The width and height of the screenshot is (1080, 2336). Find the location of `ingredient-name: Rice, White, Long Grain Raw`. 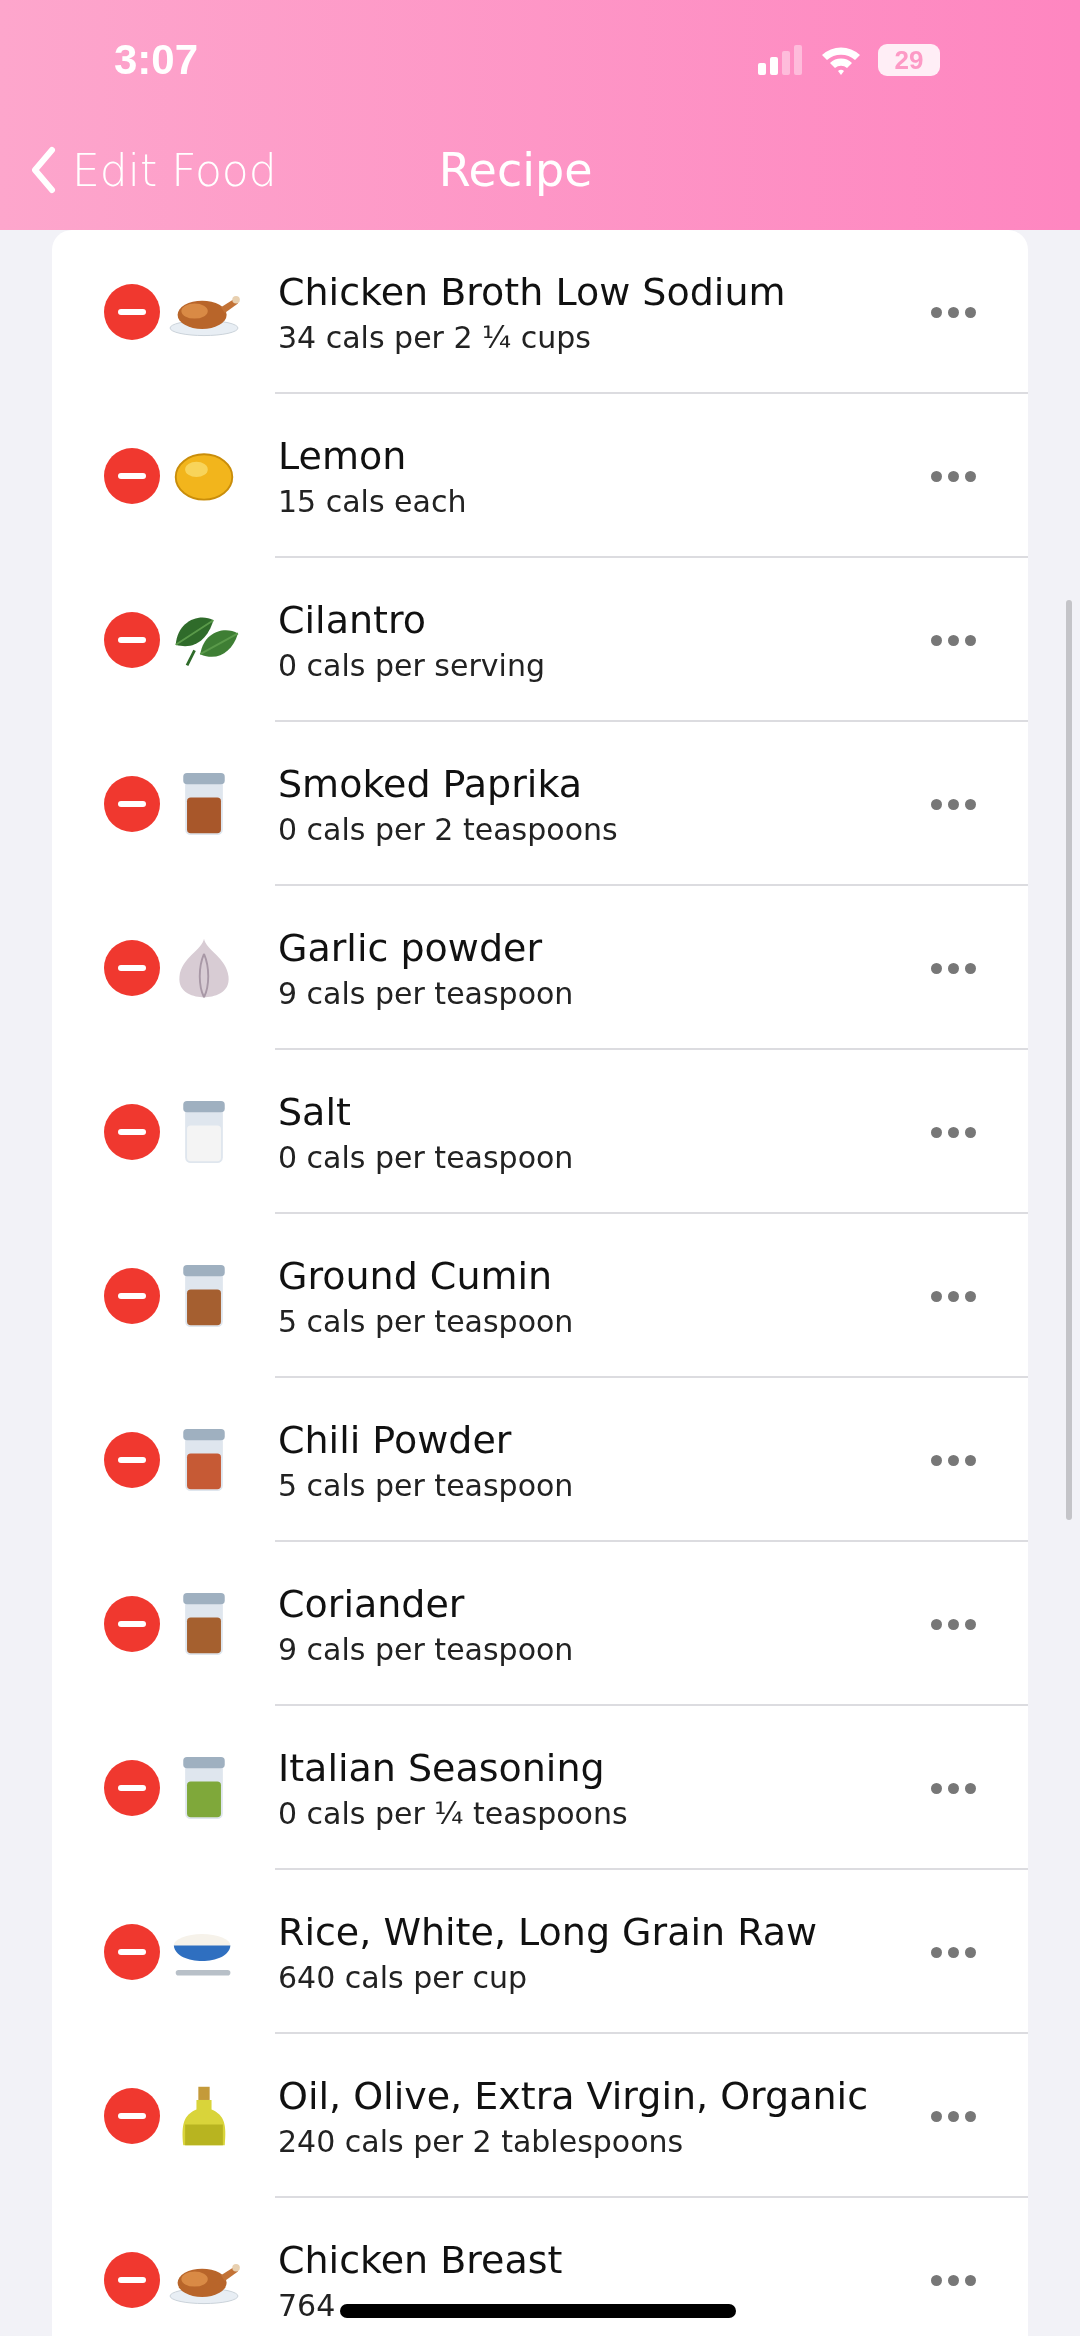

ingredient-name: Rice, White, Long Grain Raw is located at coordinates (548, 1931).